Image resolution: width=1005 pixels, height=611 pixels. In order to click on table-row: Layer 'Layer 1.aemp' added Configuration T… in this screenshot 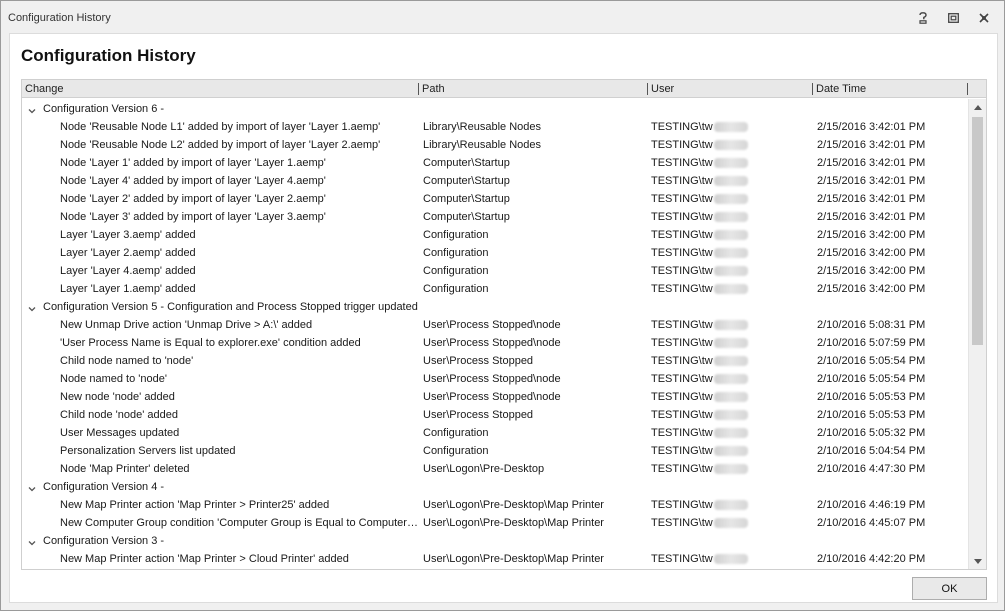, I will do `click(495, 289)`.